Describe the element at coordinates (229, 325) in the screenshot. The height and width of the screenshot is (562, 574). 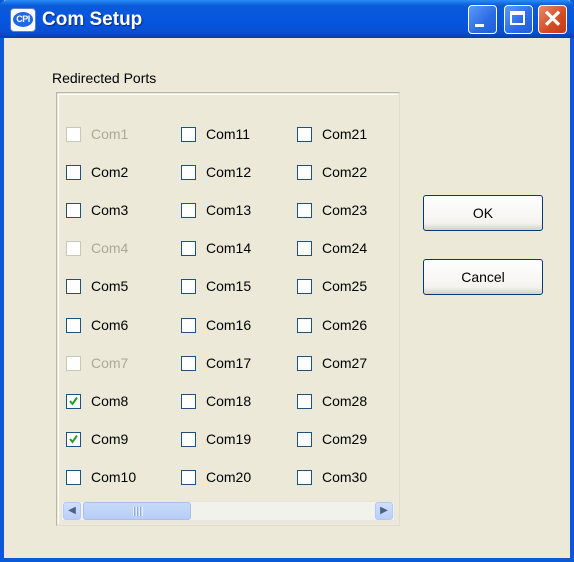
I see `port-label: Com16` at that location.